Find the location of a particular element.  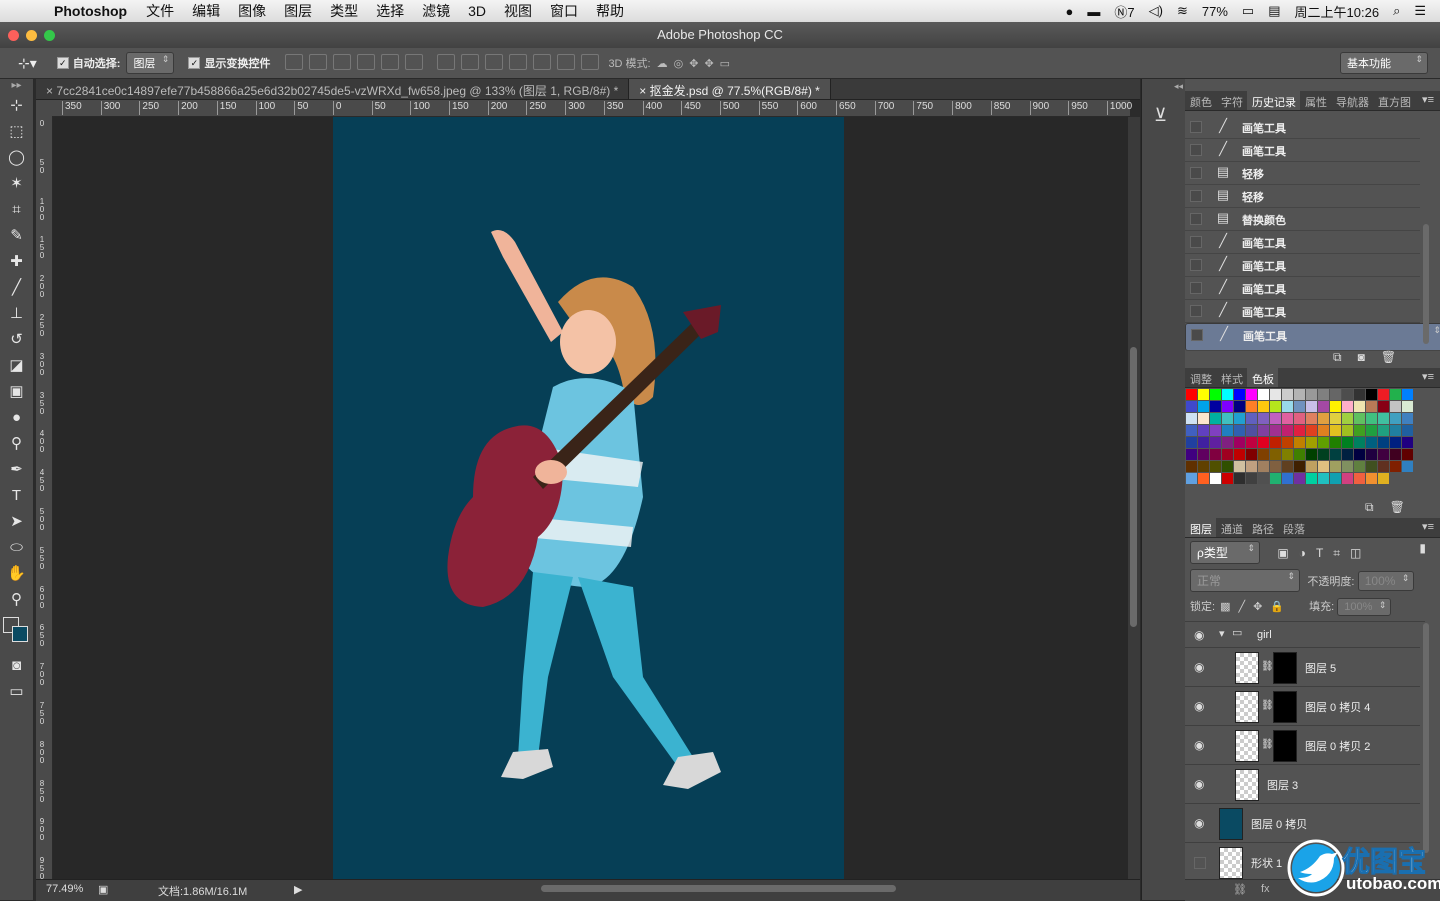

menu-app-name: Photoshop is located at coordinates (89, 11).